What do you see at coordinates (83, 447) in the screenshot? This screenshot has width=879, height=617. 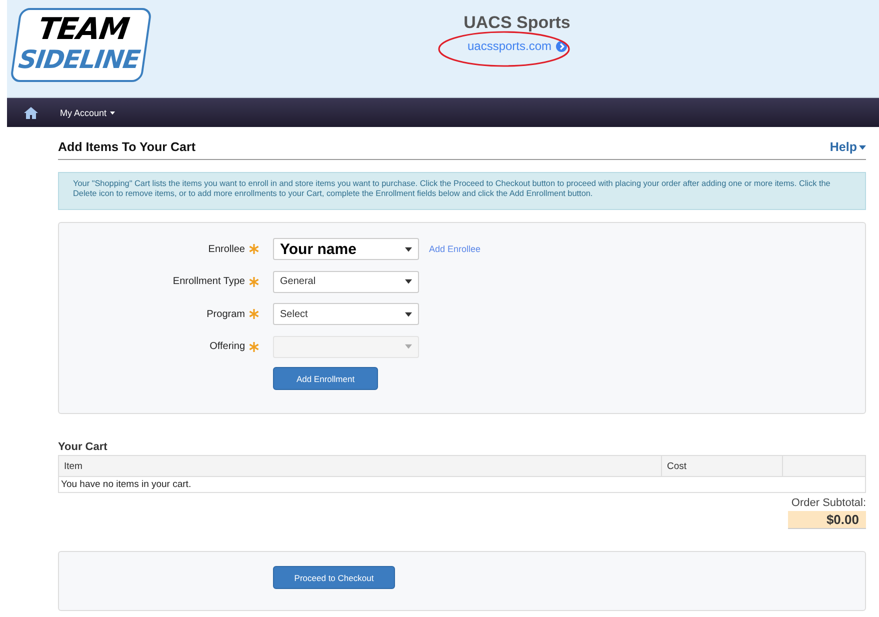 I see `cart-title: Your Cart` at bounding box center [83, 447].